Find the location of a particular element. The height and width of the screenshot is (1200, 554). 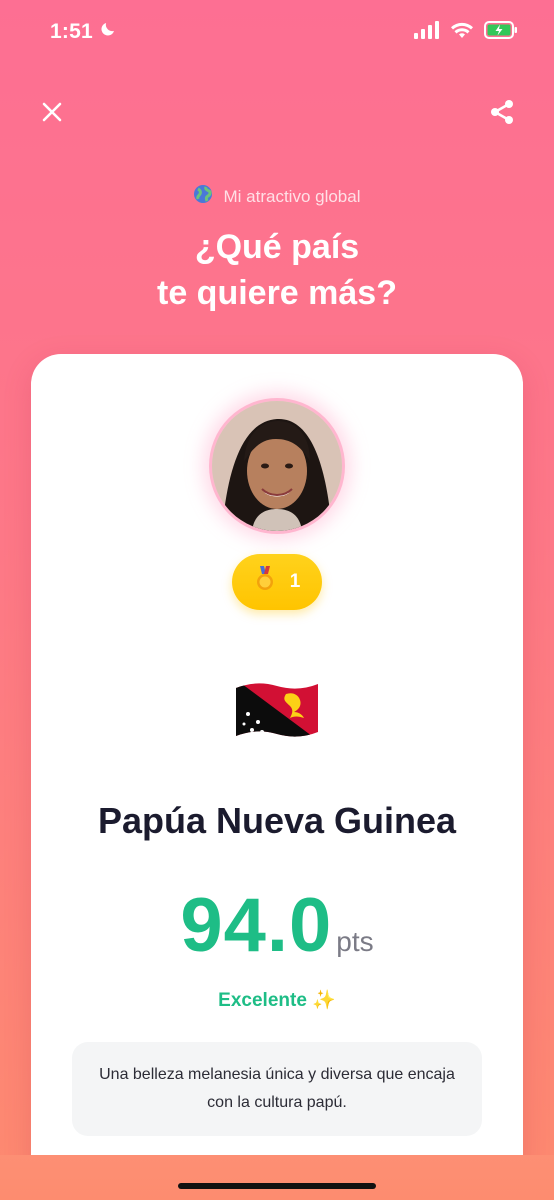

battery-charging-icon is located at coordinates (501, 32).